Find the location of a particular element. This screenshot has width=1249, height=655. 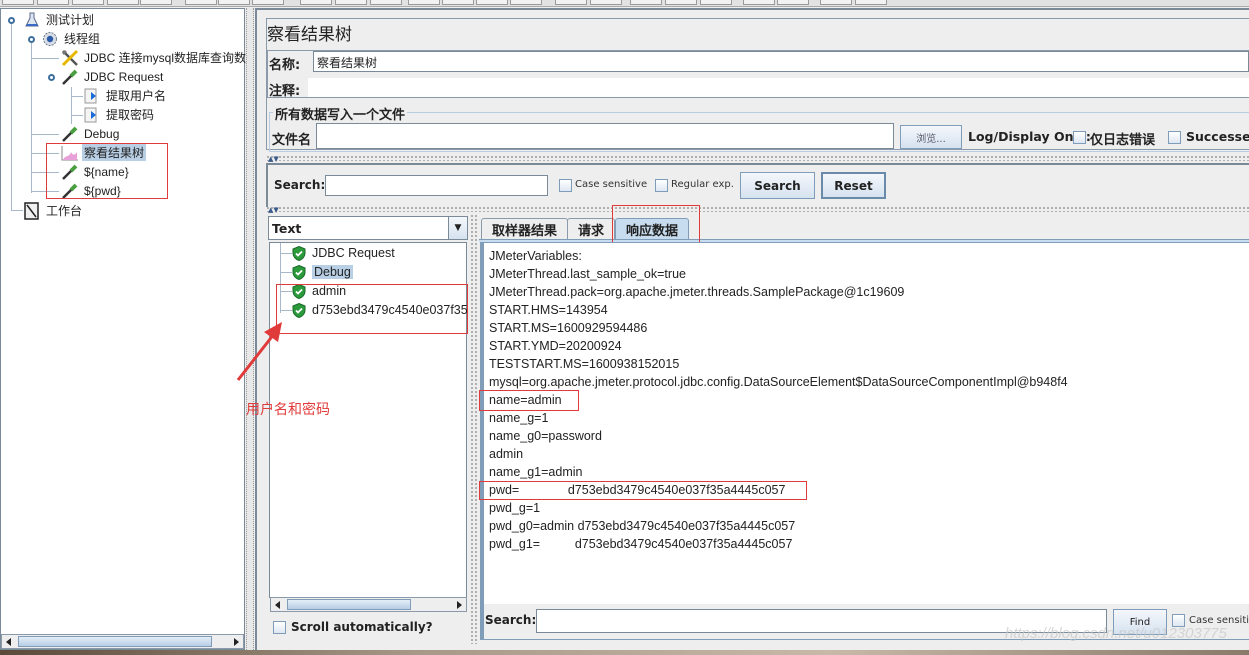

test-plan-flask-icon is located at coordinates (32, 20).